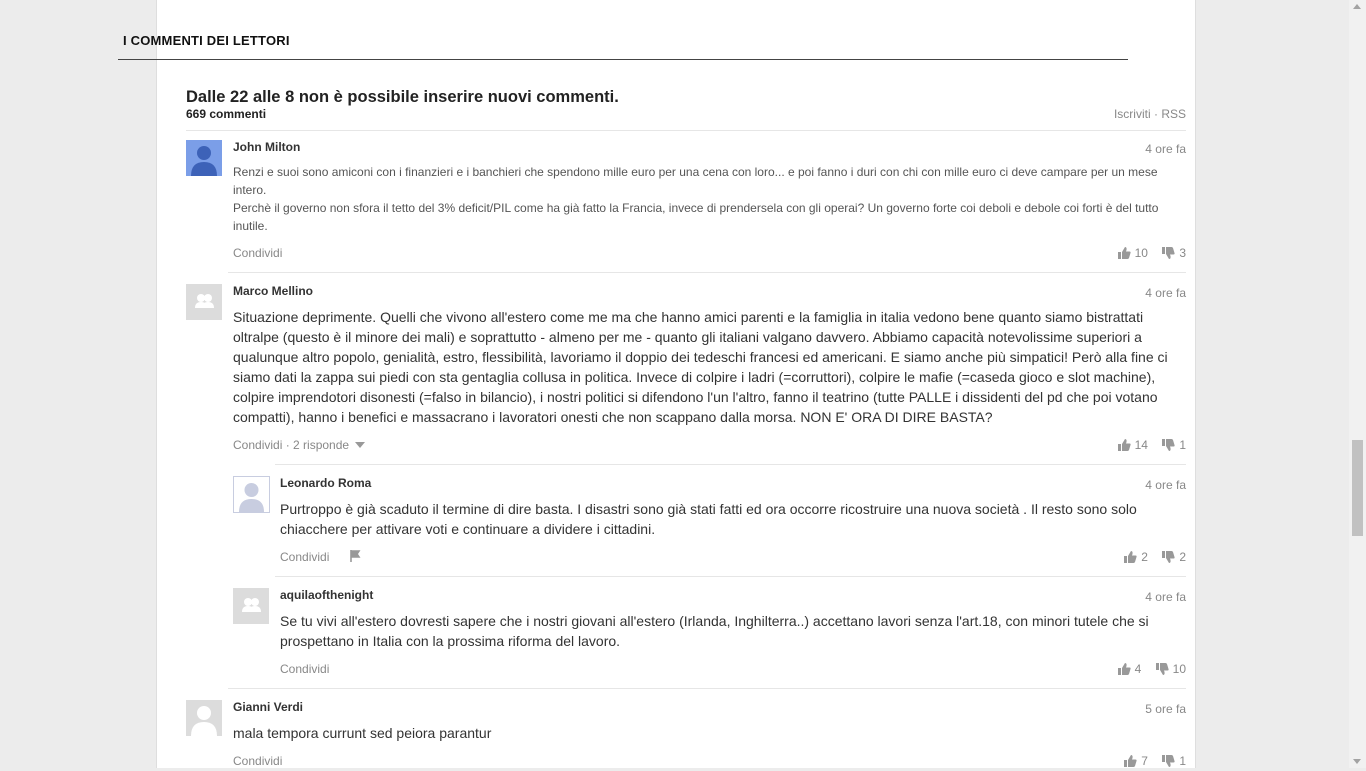 The image size is (1366, 771). What do you see at coordinates (1144, 761) in the screenshot?
I see `like-count: 7` at bounding box center [1144, 761].